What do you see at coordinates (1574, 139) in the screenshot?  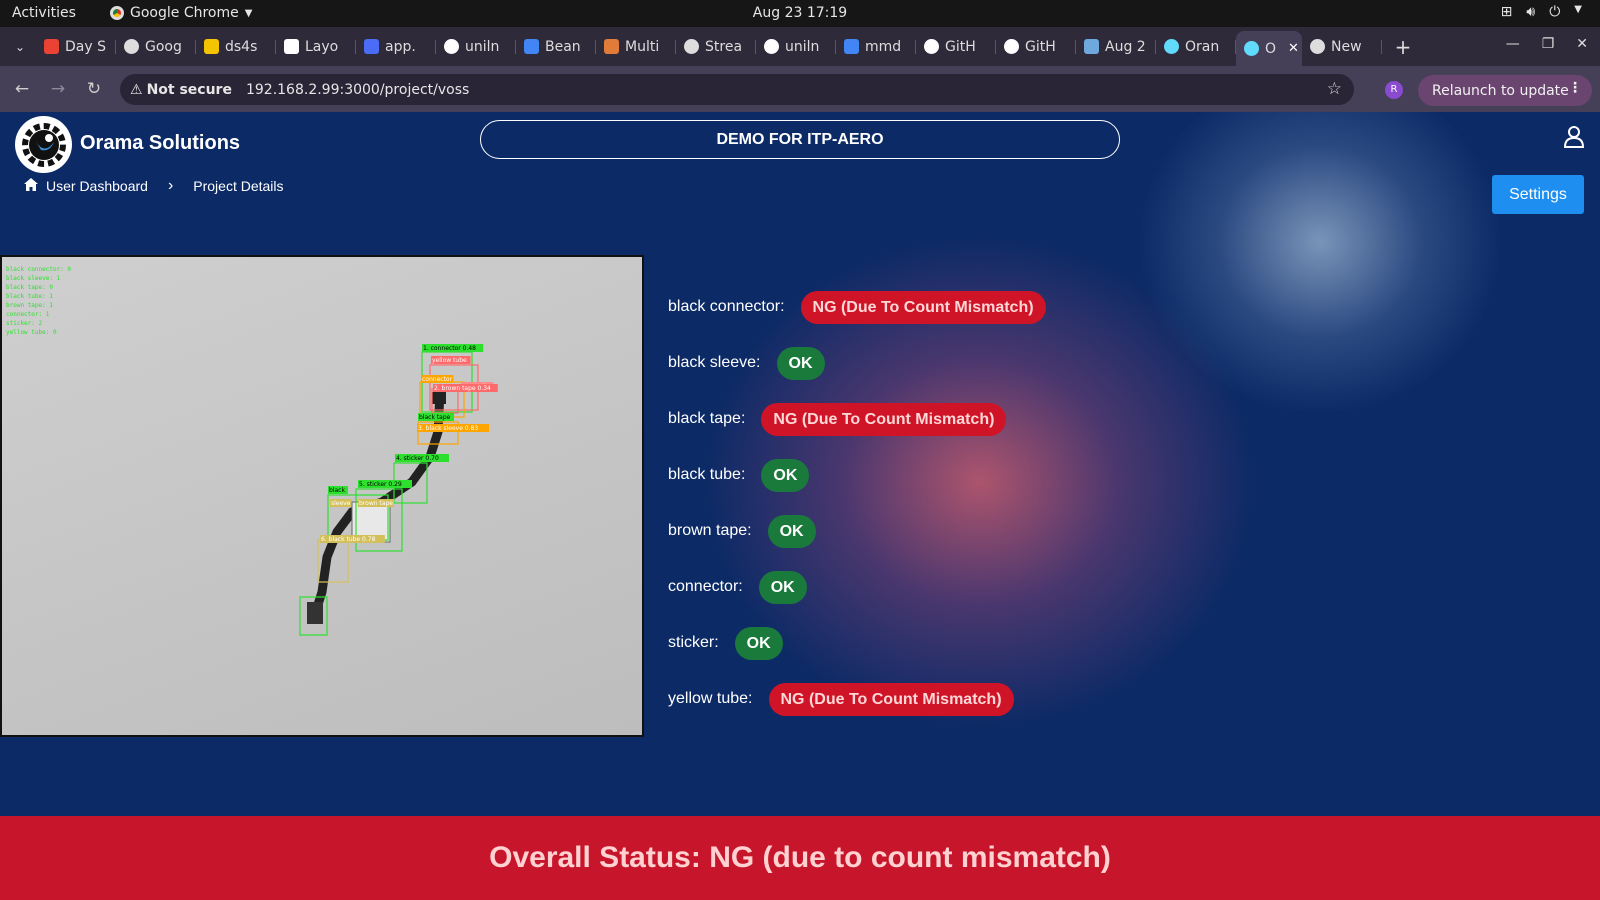 I see `user-icon` at bounding box center [1574, 139].